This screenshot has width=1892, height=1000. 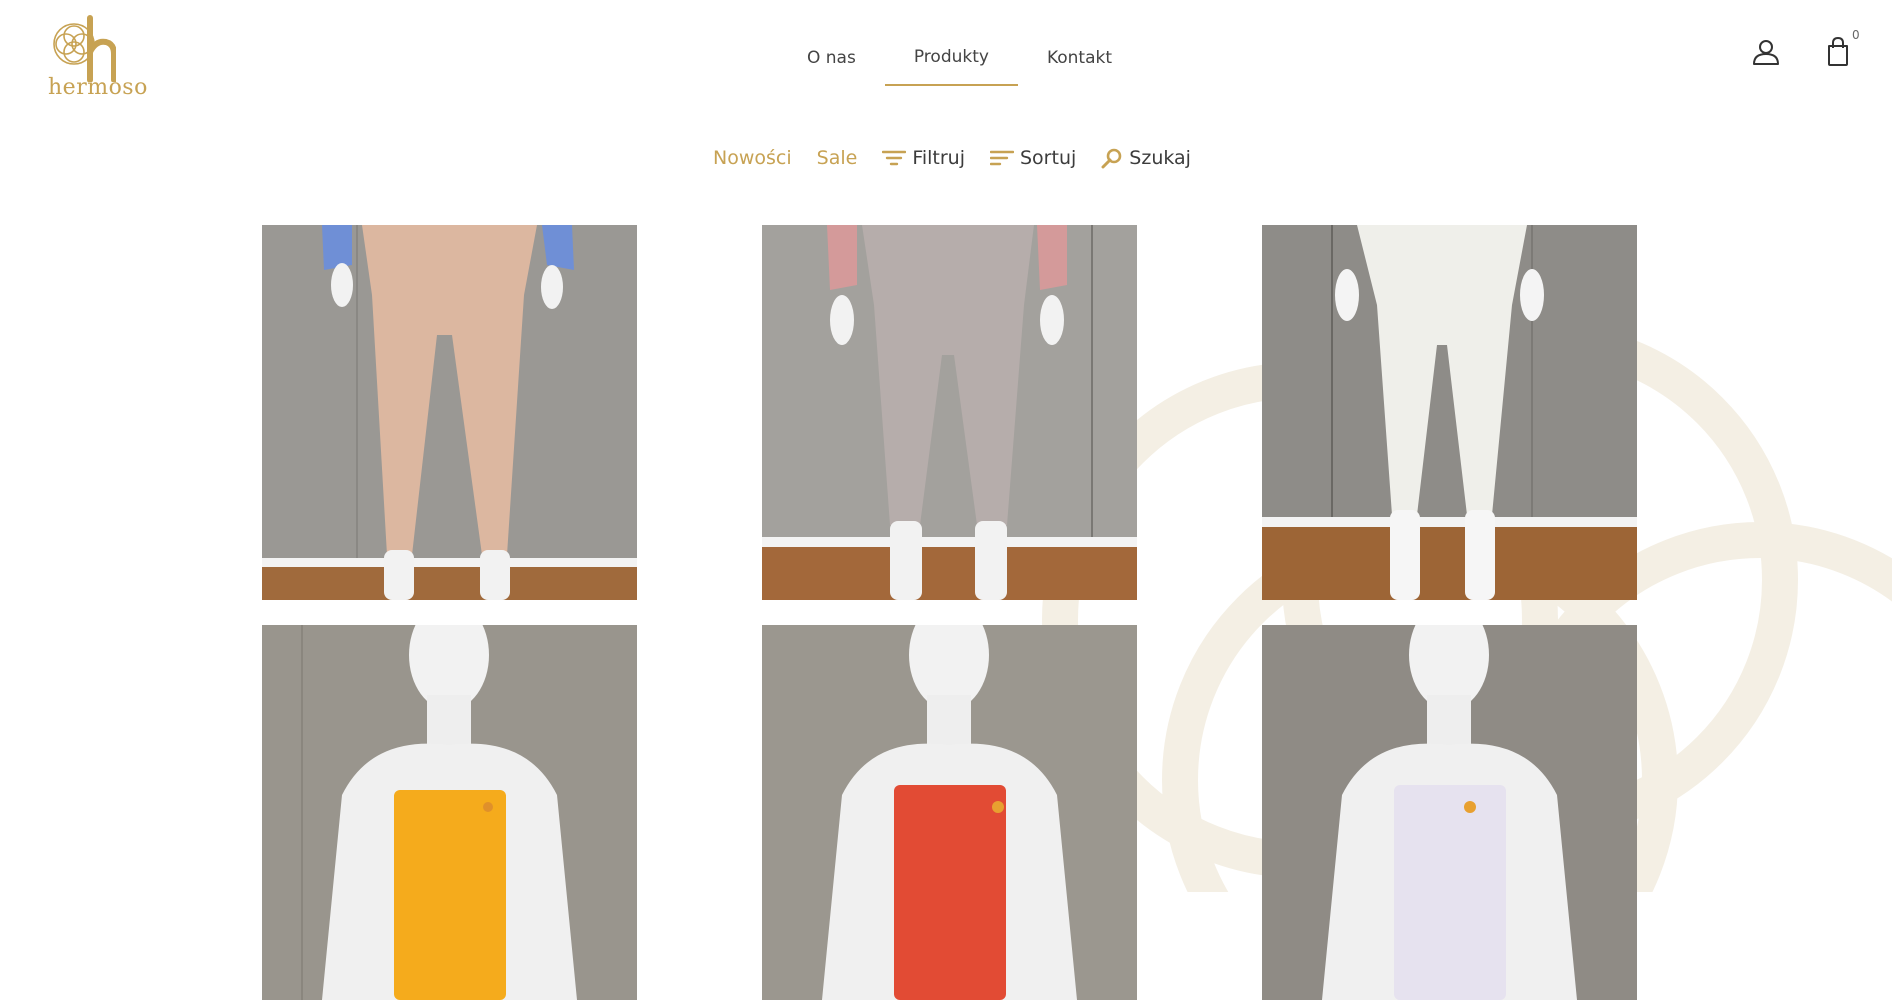 I want to click on shopping-bag-icon, so click(x=1838, y=51).